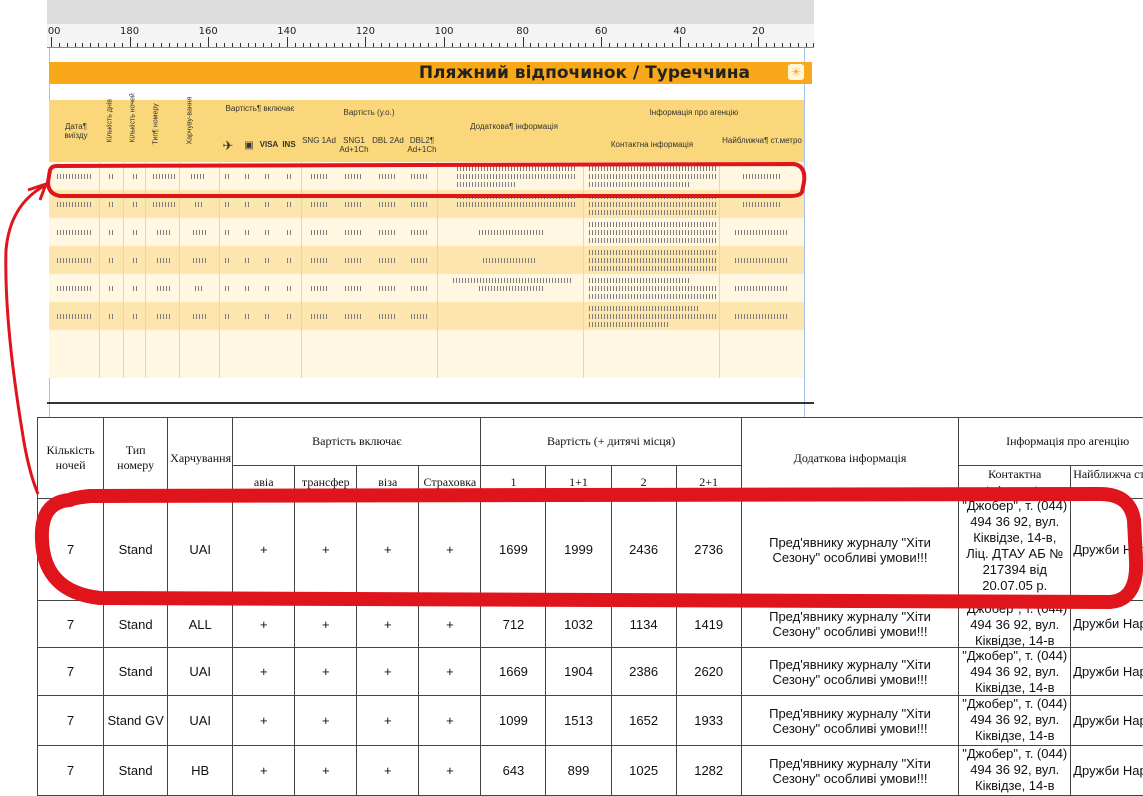 The width and height of the screenshot is (1143, 796). Describe the element at coordinates (513, 770) in the screenshot. I see `cell-price-1: 643` at that location.